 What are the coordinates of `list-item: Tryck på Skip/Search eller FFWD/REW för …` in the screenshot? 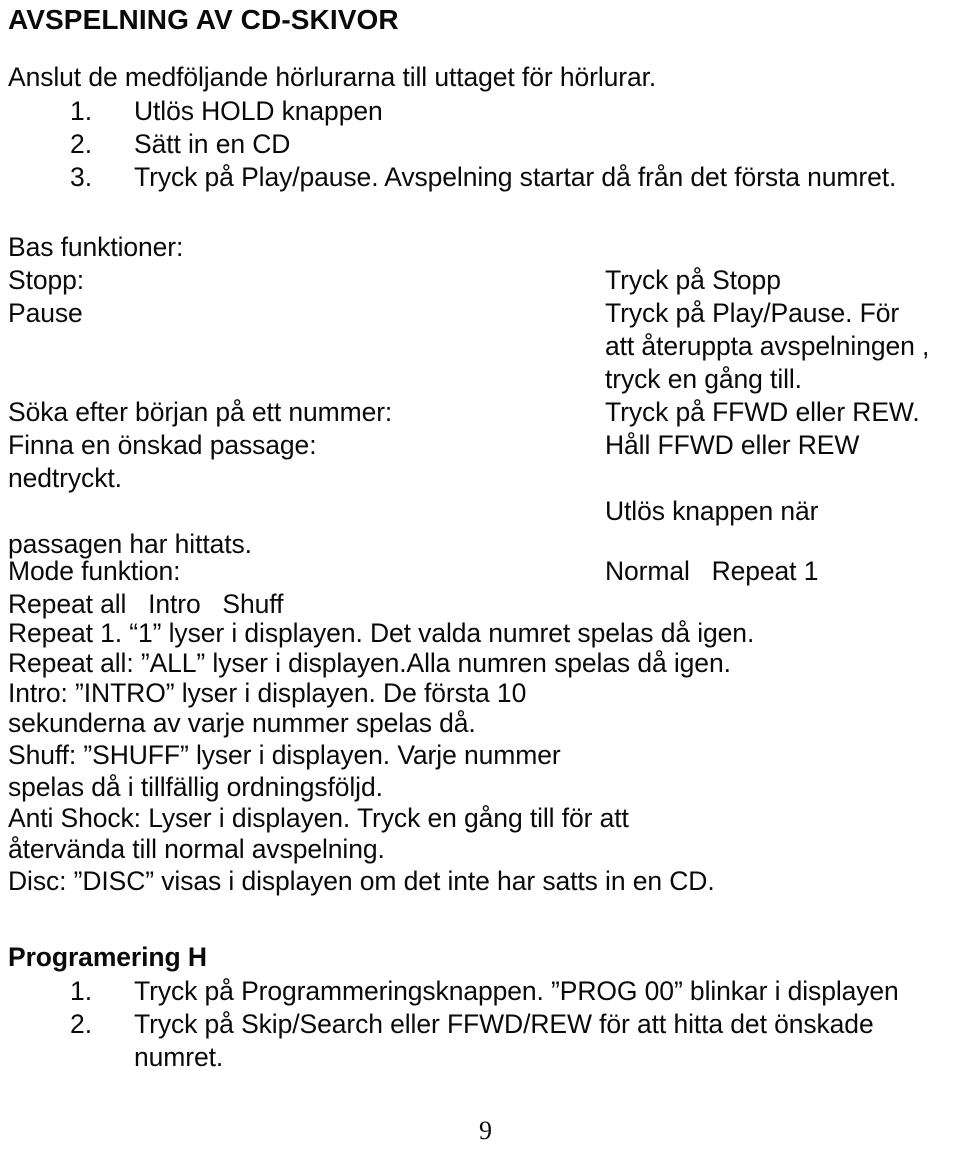 It's located at (504, 1024).